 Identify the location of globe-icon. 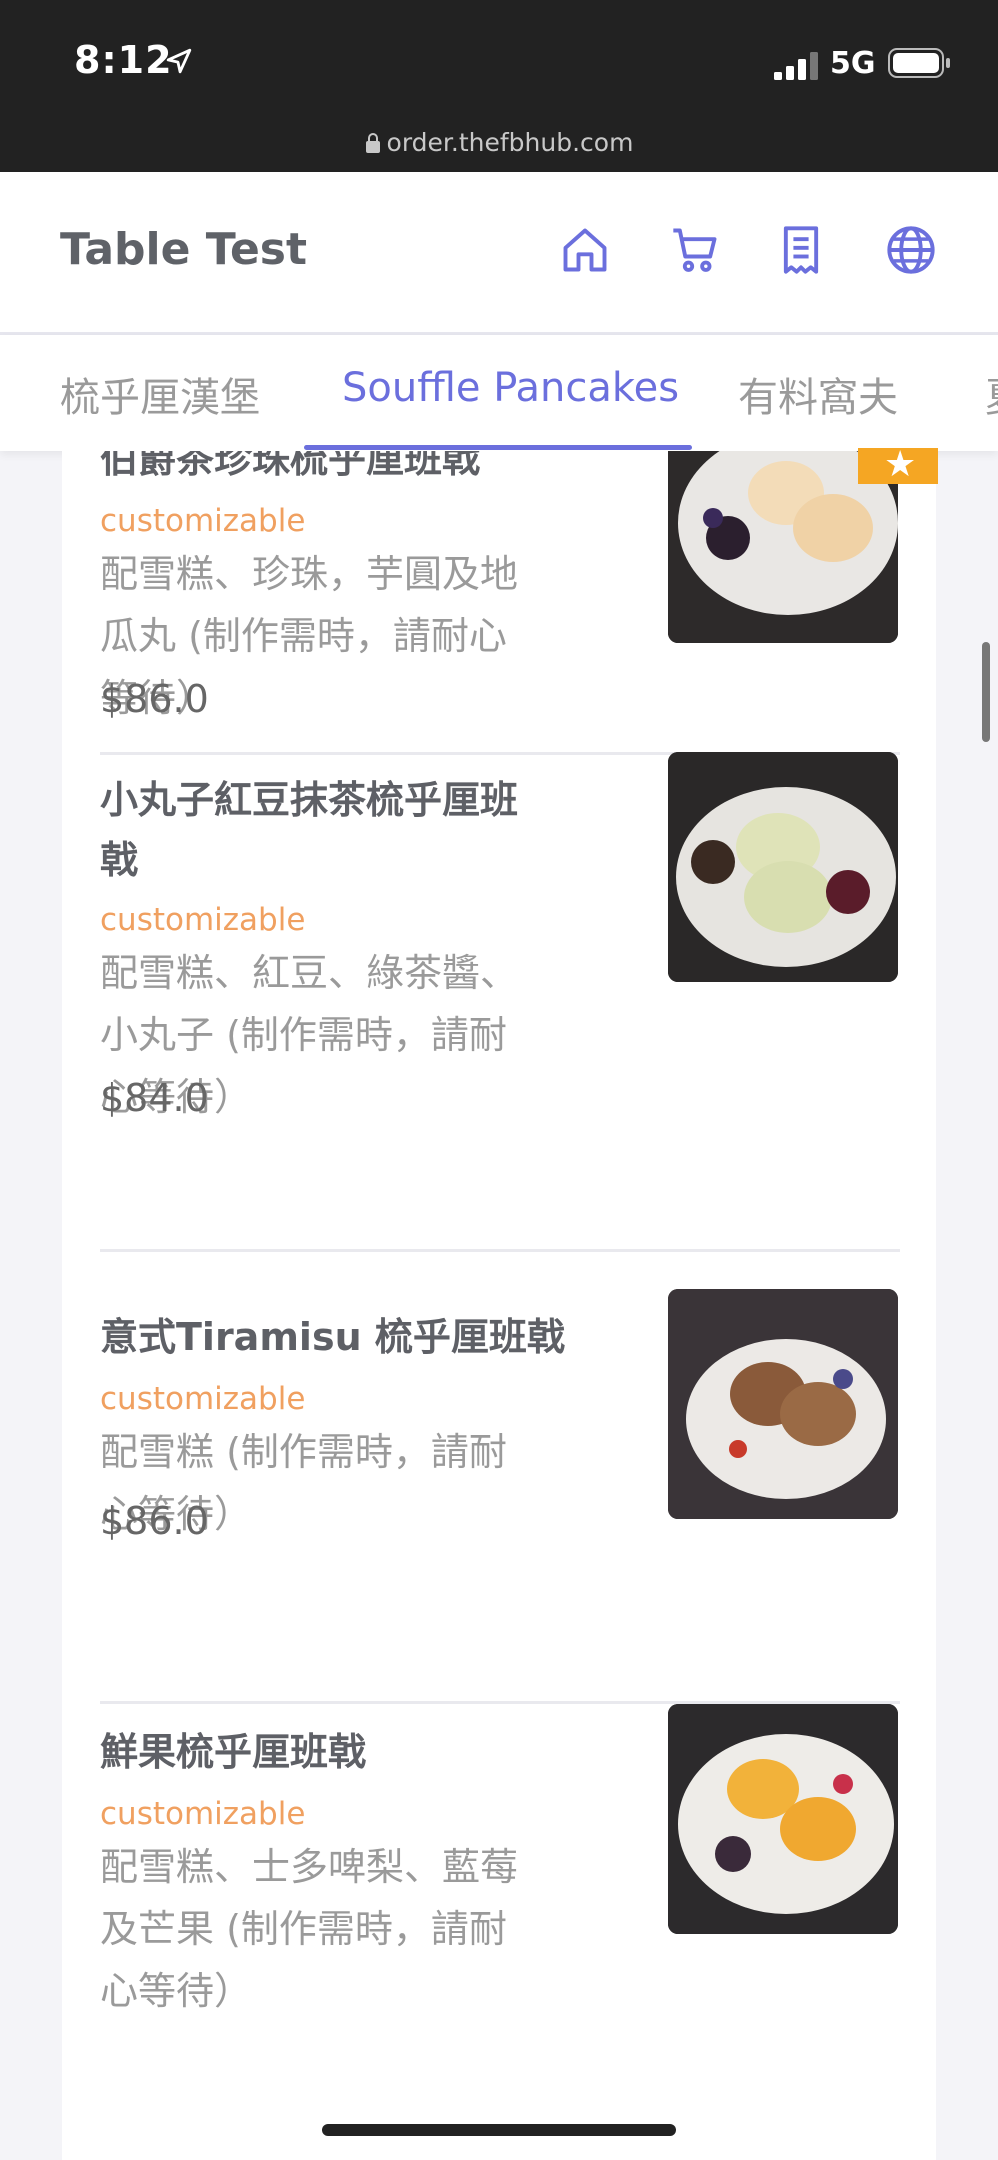
(911, 250).